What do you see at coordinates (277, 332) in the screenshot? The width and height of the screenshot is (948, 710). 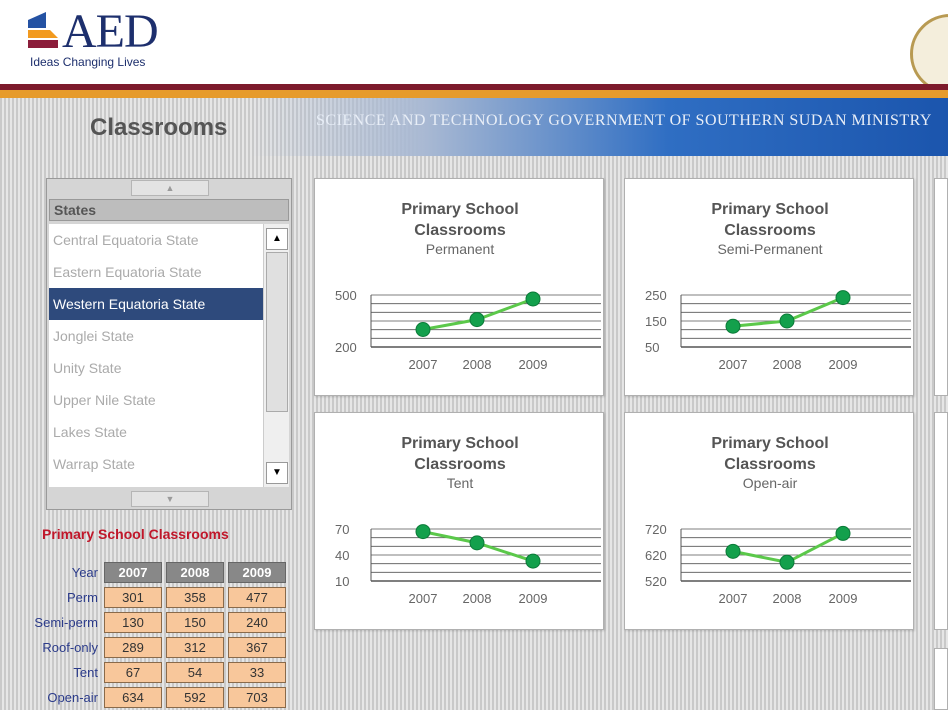 I see `scrollbar-thumb` at bounding box center [277, 332].